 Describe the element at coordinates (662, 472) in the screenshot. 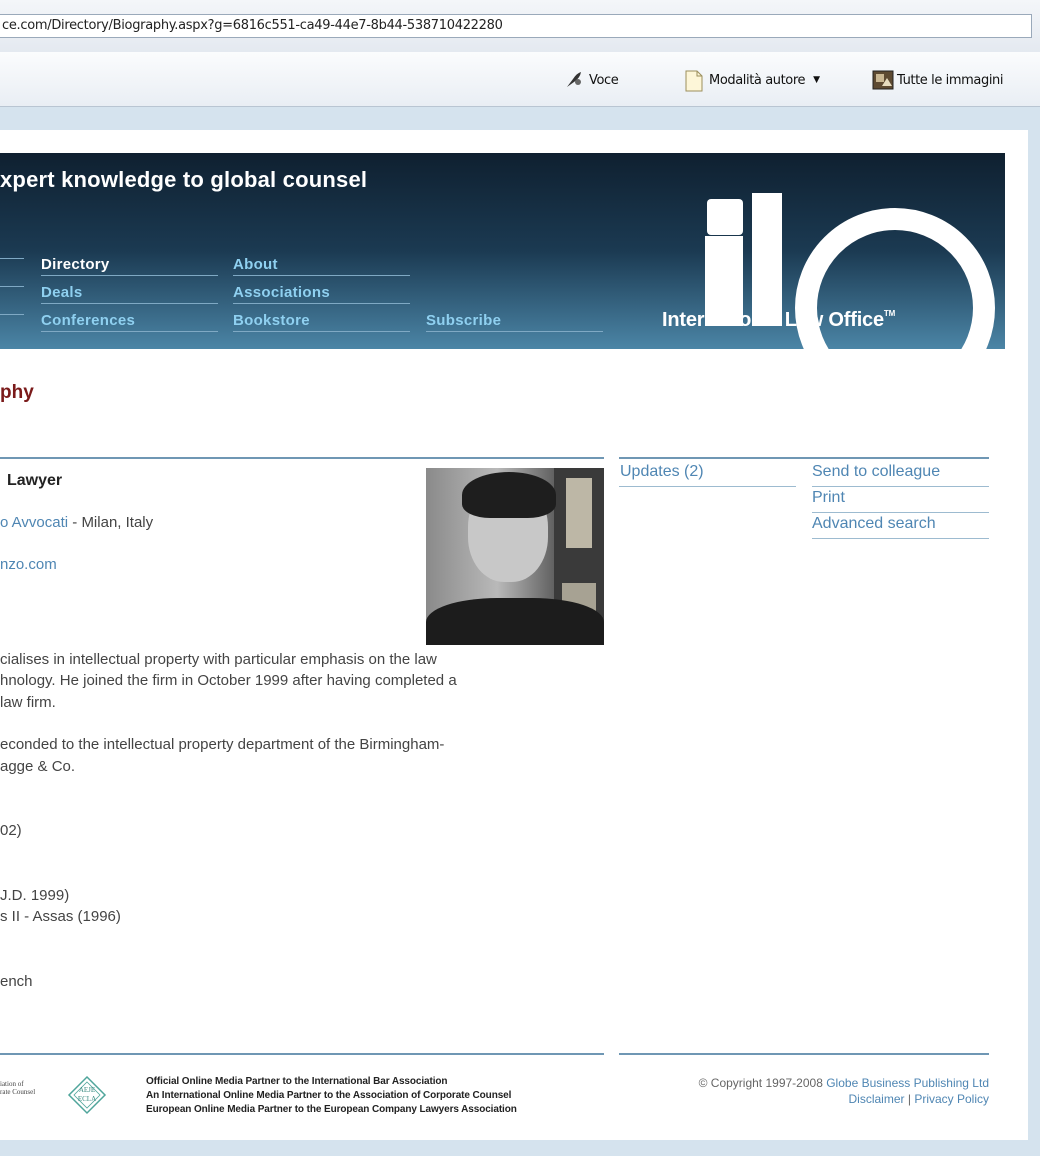

I see `updates-link: Updates (2)` at that location.